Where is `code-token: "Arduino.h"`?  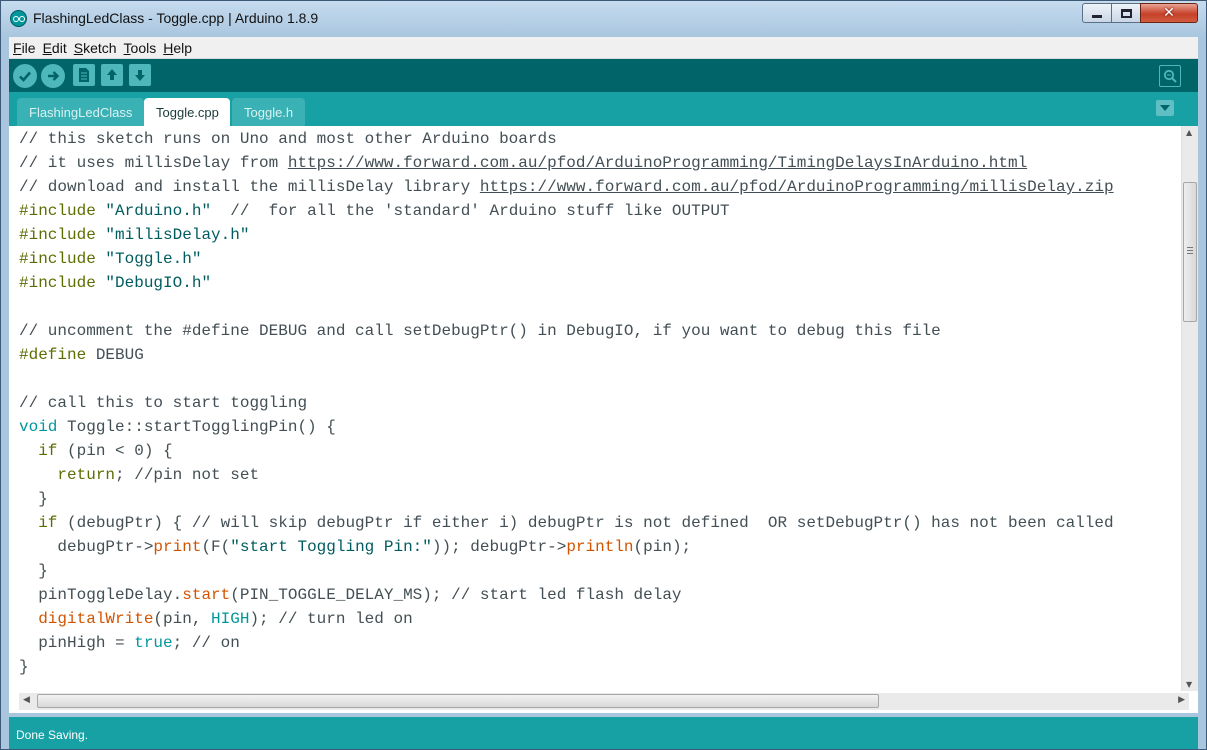
code-token: "Arduino.h" is located at coordinates (158, 211).